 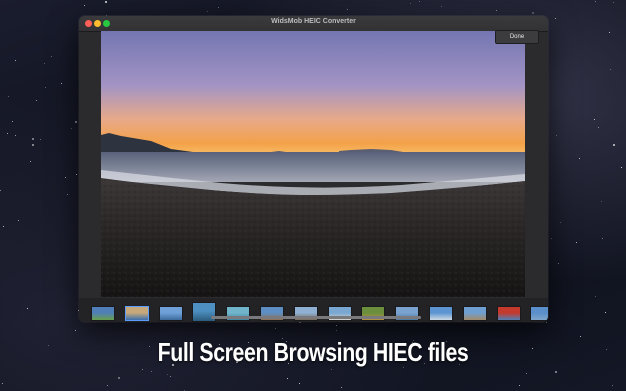 What do you see at coordinates (316, 317) in the screenshot?
I see `thumbnail-scrollbar` at bounding box center [316, 317].